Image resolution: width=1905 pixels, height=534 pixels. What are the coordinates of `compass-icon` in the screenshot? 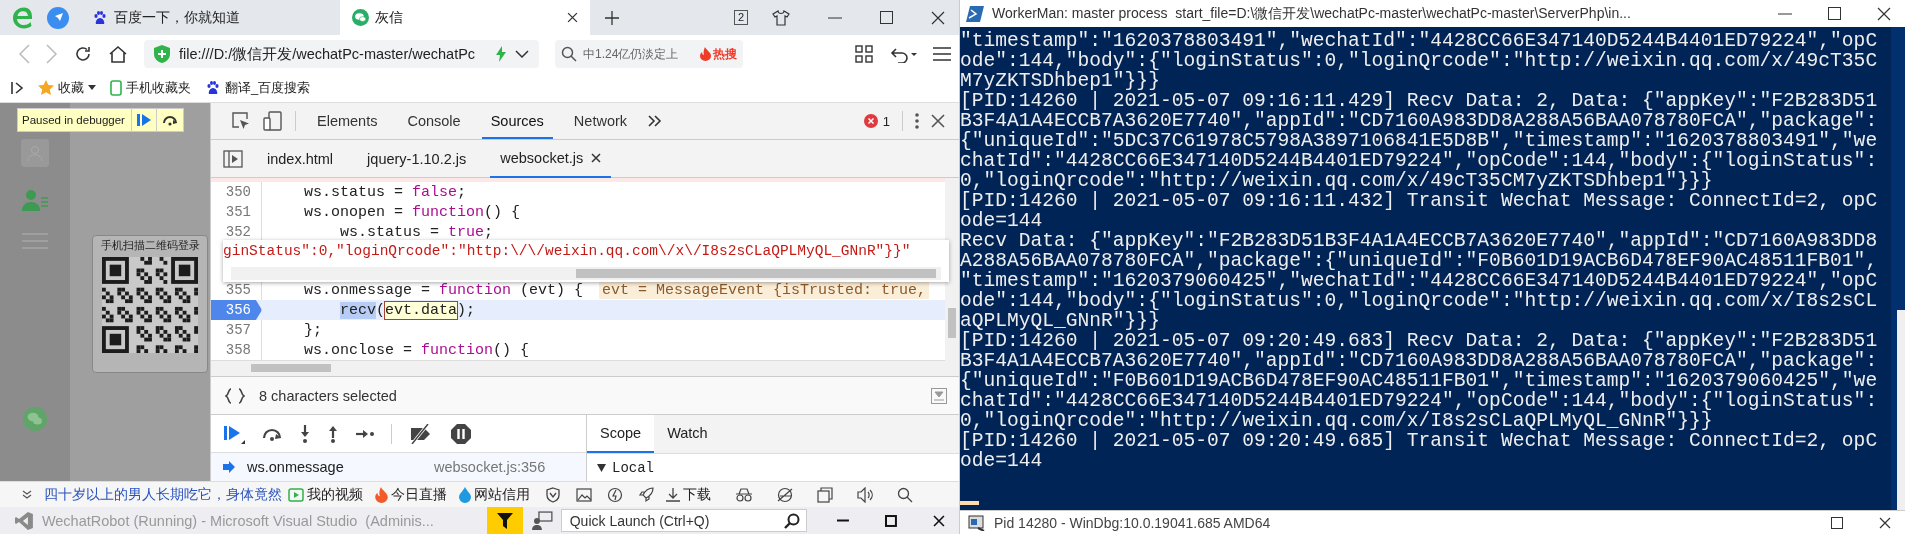 It's located at (58, 17).